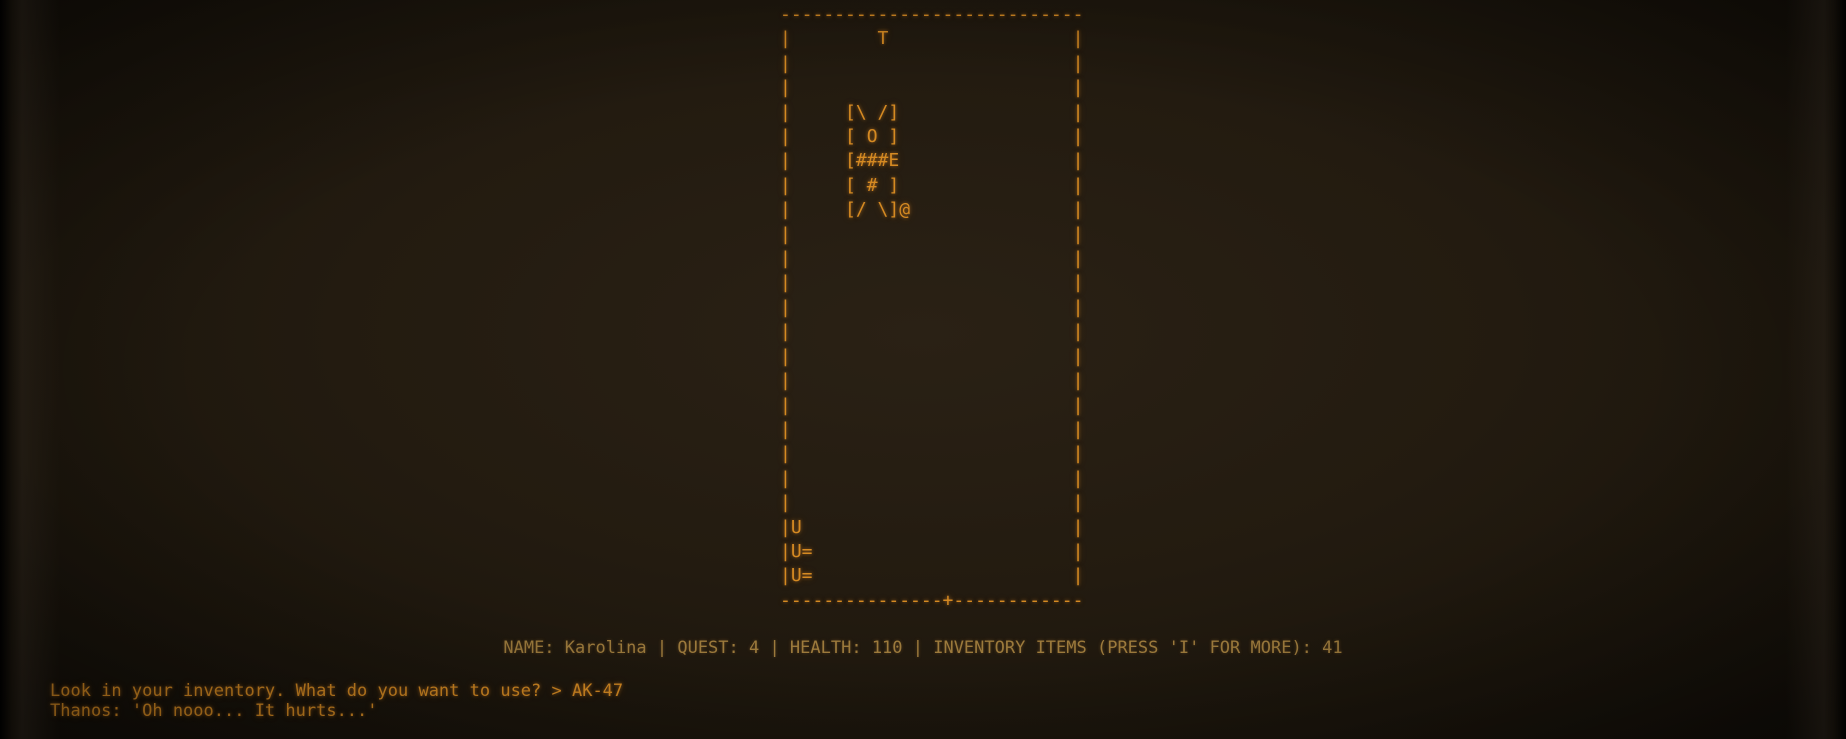 The height and width of the screenshot is (739, 1846). What do you see at coordinates (214, 711) in the screenshot?
I see `console-dialogue-line: Thanos: 'Oh nooo... It hurts...'` at bounding box center [214, 711].